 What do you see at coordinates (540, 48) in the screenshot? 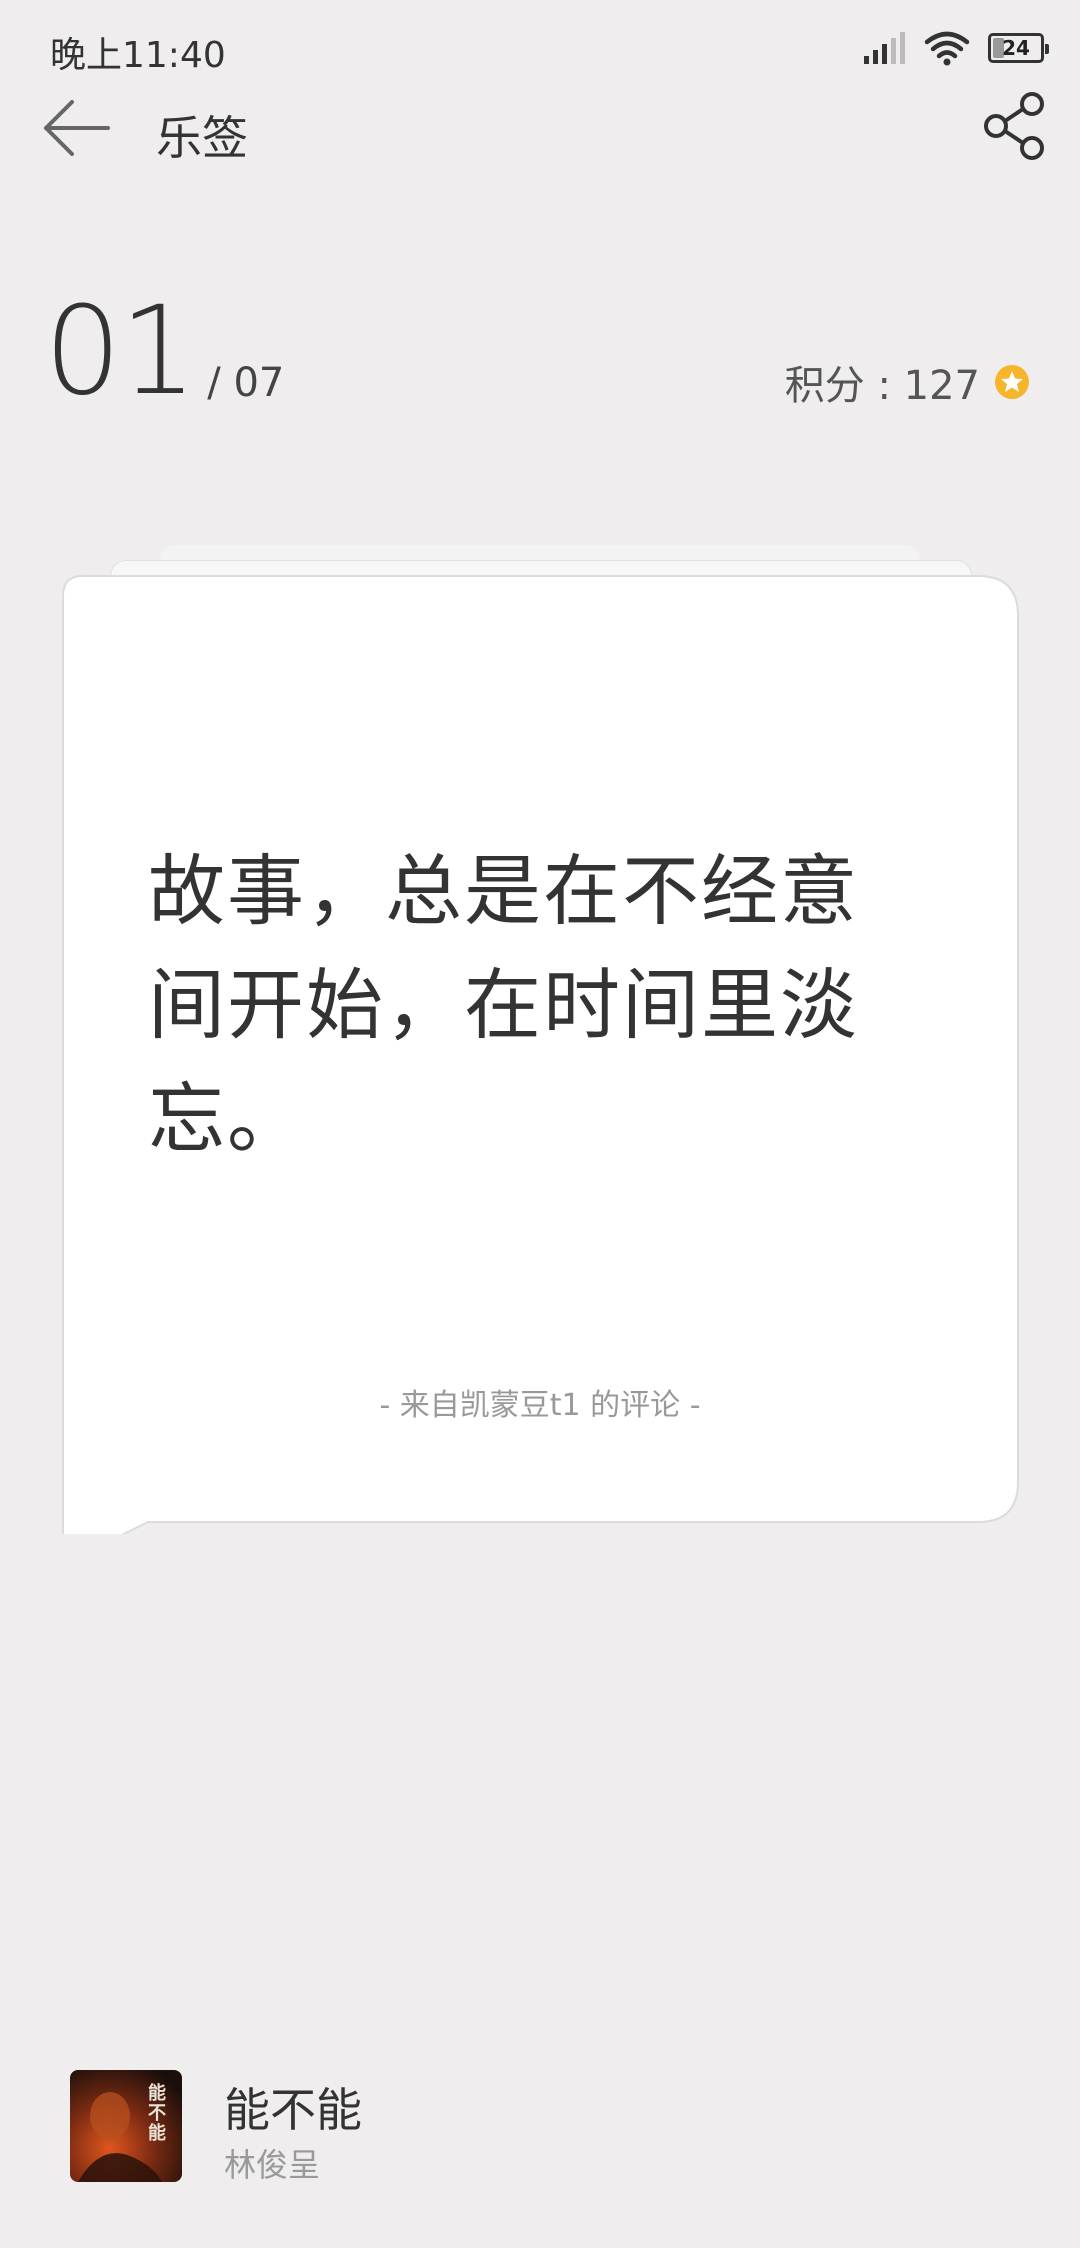
I see `status-bar: 晚上11:40 24` at bounding box center [540, 48].